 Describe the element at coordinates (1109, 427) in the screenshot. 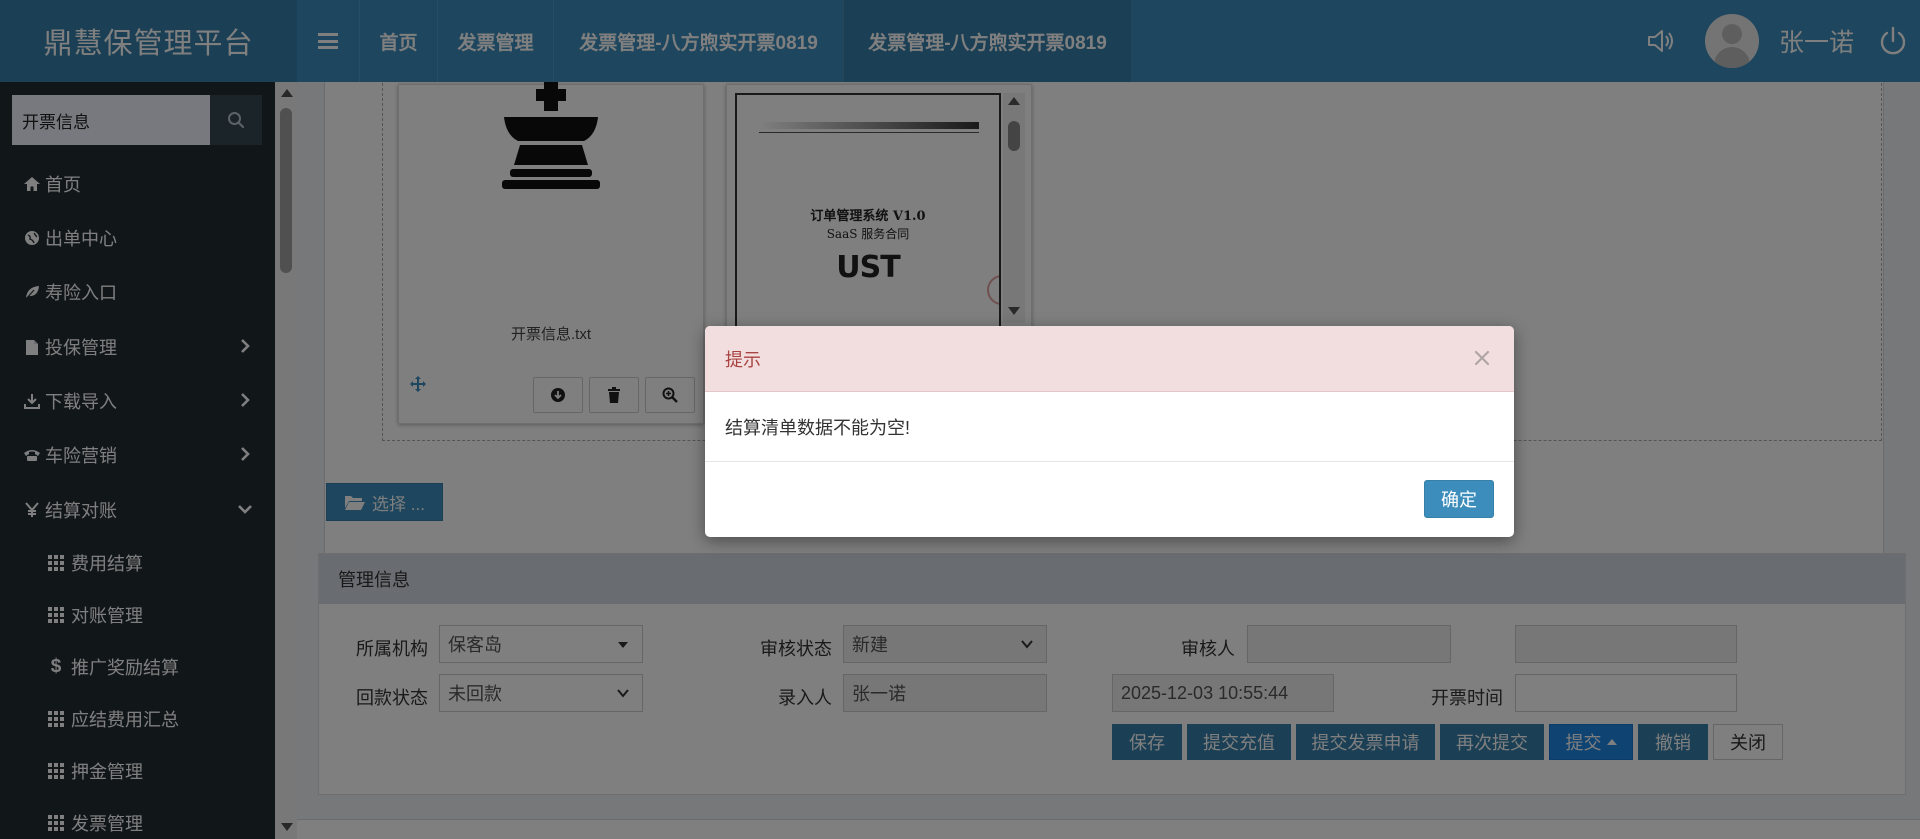

I see `dialog-body: 结算清单数据不能为空!` at that location.